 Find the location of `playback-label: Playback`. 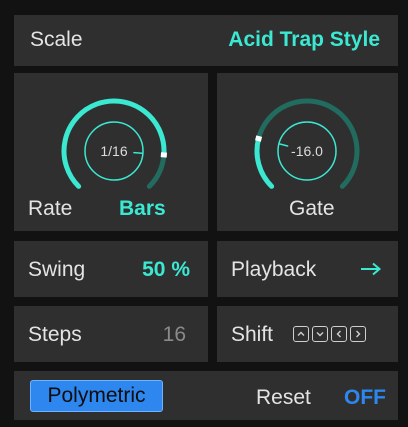

playback-label: Playback is located at coordinates (274, 269).